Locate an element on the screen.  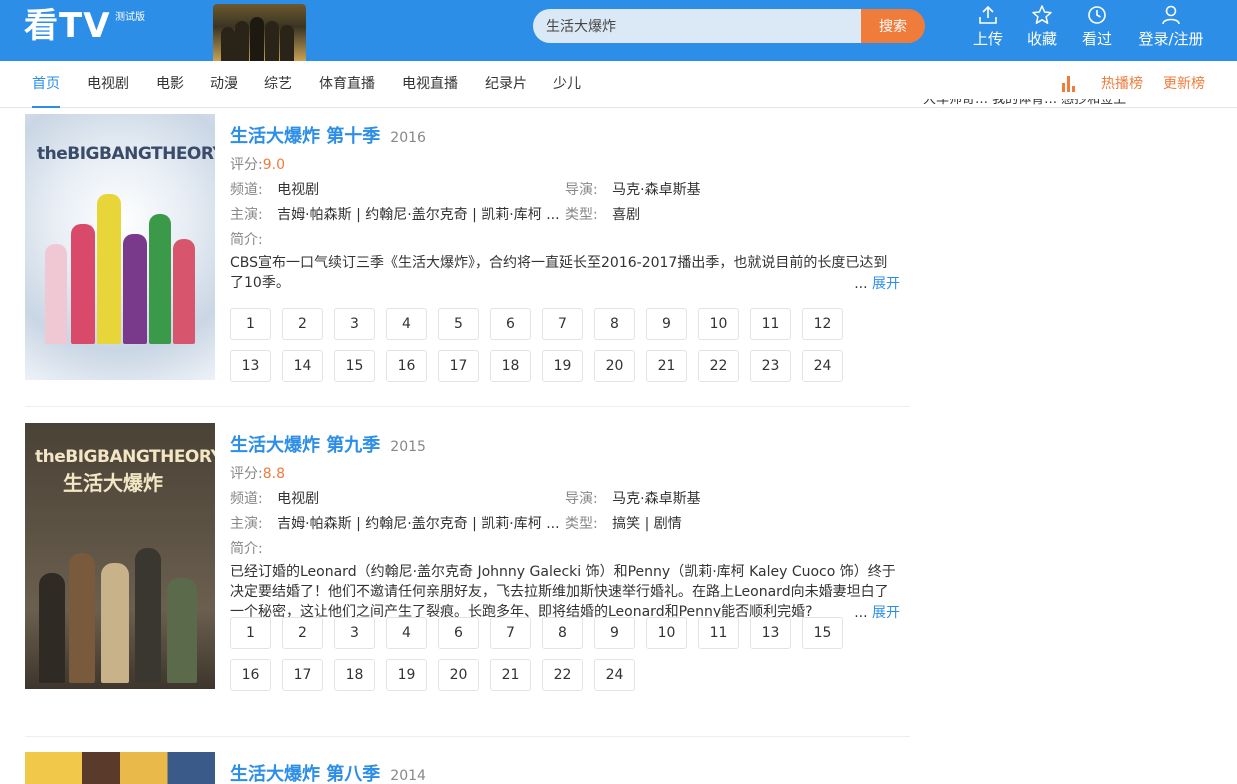
episode-button: 14 is located at coordinates (302, 366).